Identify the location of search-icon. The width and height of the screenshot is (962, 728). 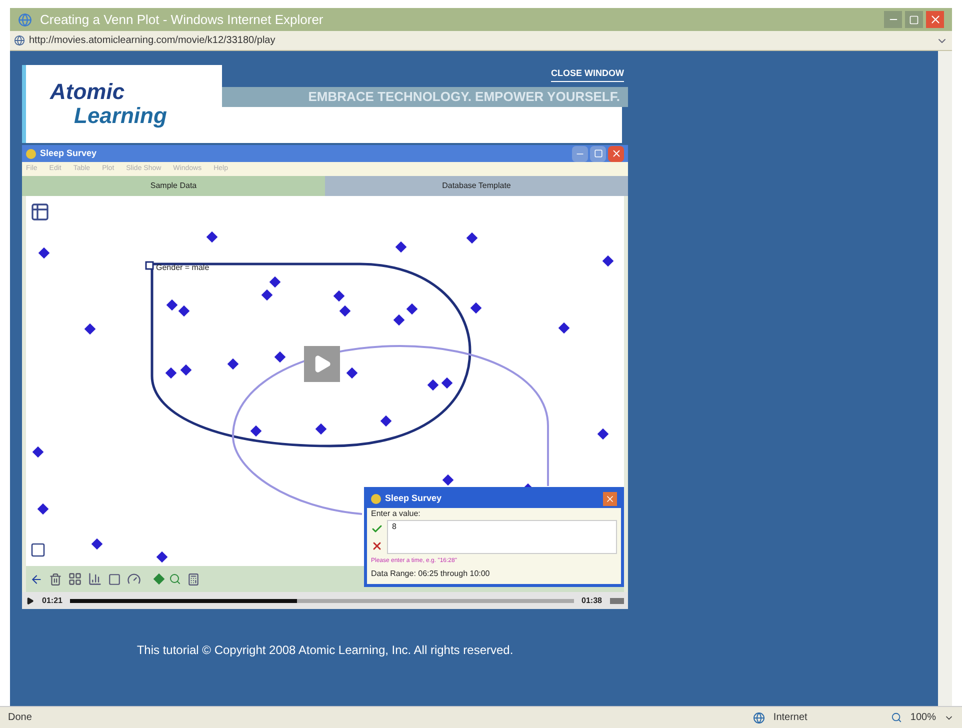
(175, 579).